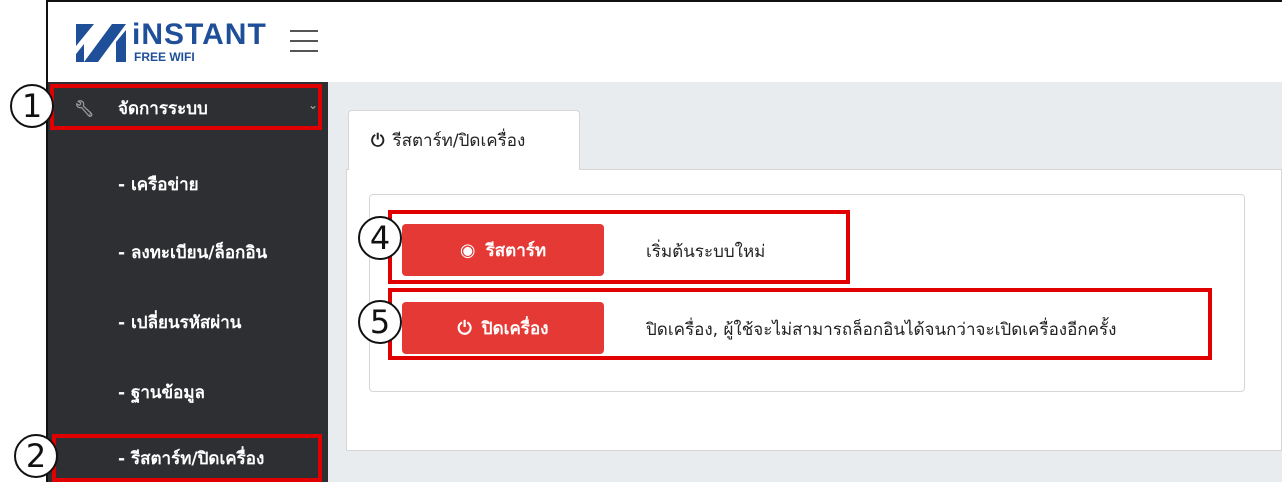 This screenshot has width=1282, height=482. I want to click on tab-label: รีสตาร์ท/ปิดเครื่อง, so click(459, 141).